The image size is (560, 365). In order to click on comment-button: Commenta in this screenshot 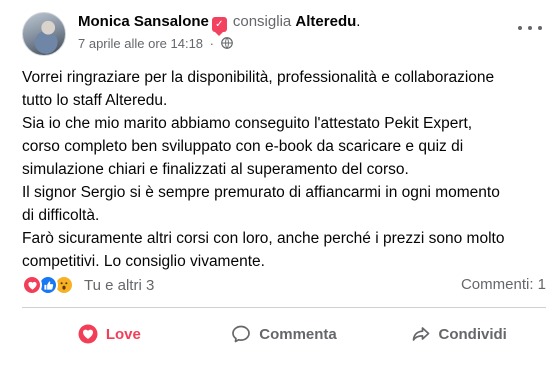, I will do `click(284, 334)`.